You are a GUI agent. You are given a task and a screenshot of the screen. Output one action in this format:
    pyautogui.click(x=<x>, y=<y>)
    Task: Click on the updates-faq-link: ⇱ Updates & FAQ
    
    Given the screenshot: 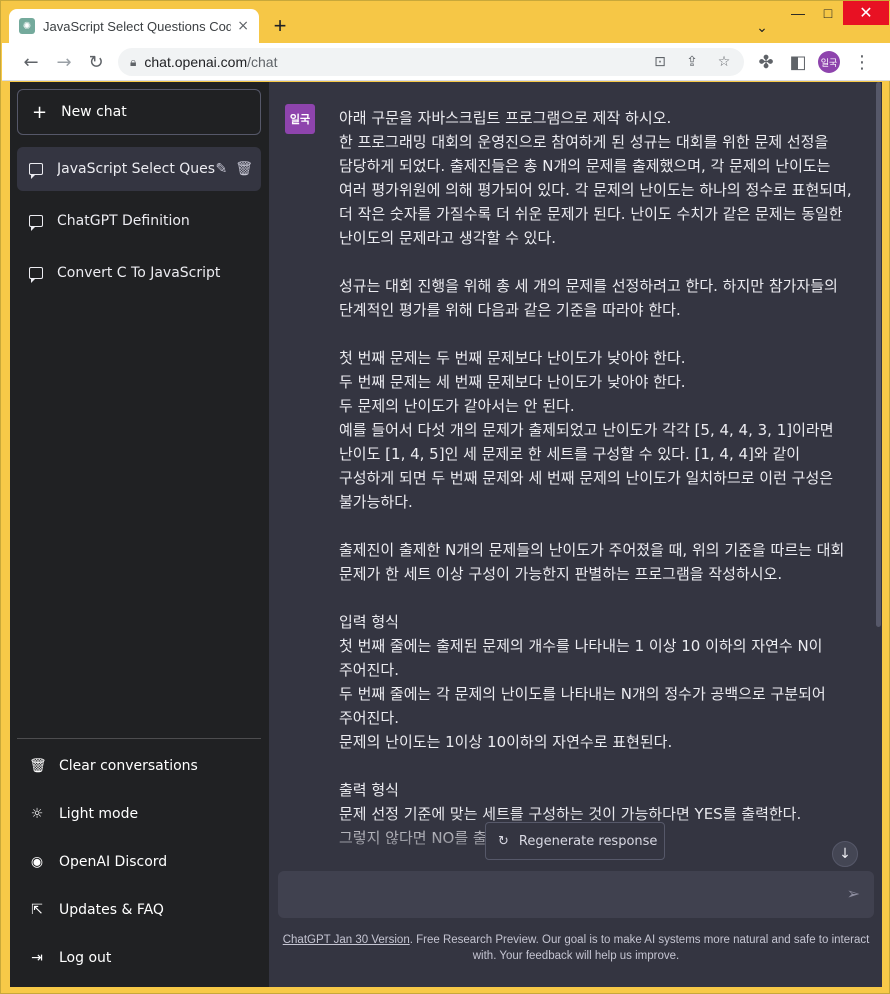 What is the action you would take?
    pyautogui.click(x=139, y=910)
    